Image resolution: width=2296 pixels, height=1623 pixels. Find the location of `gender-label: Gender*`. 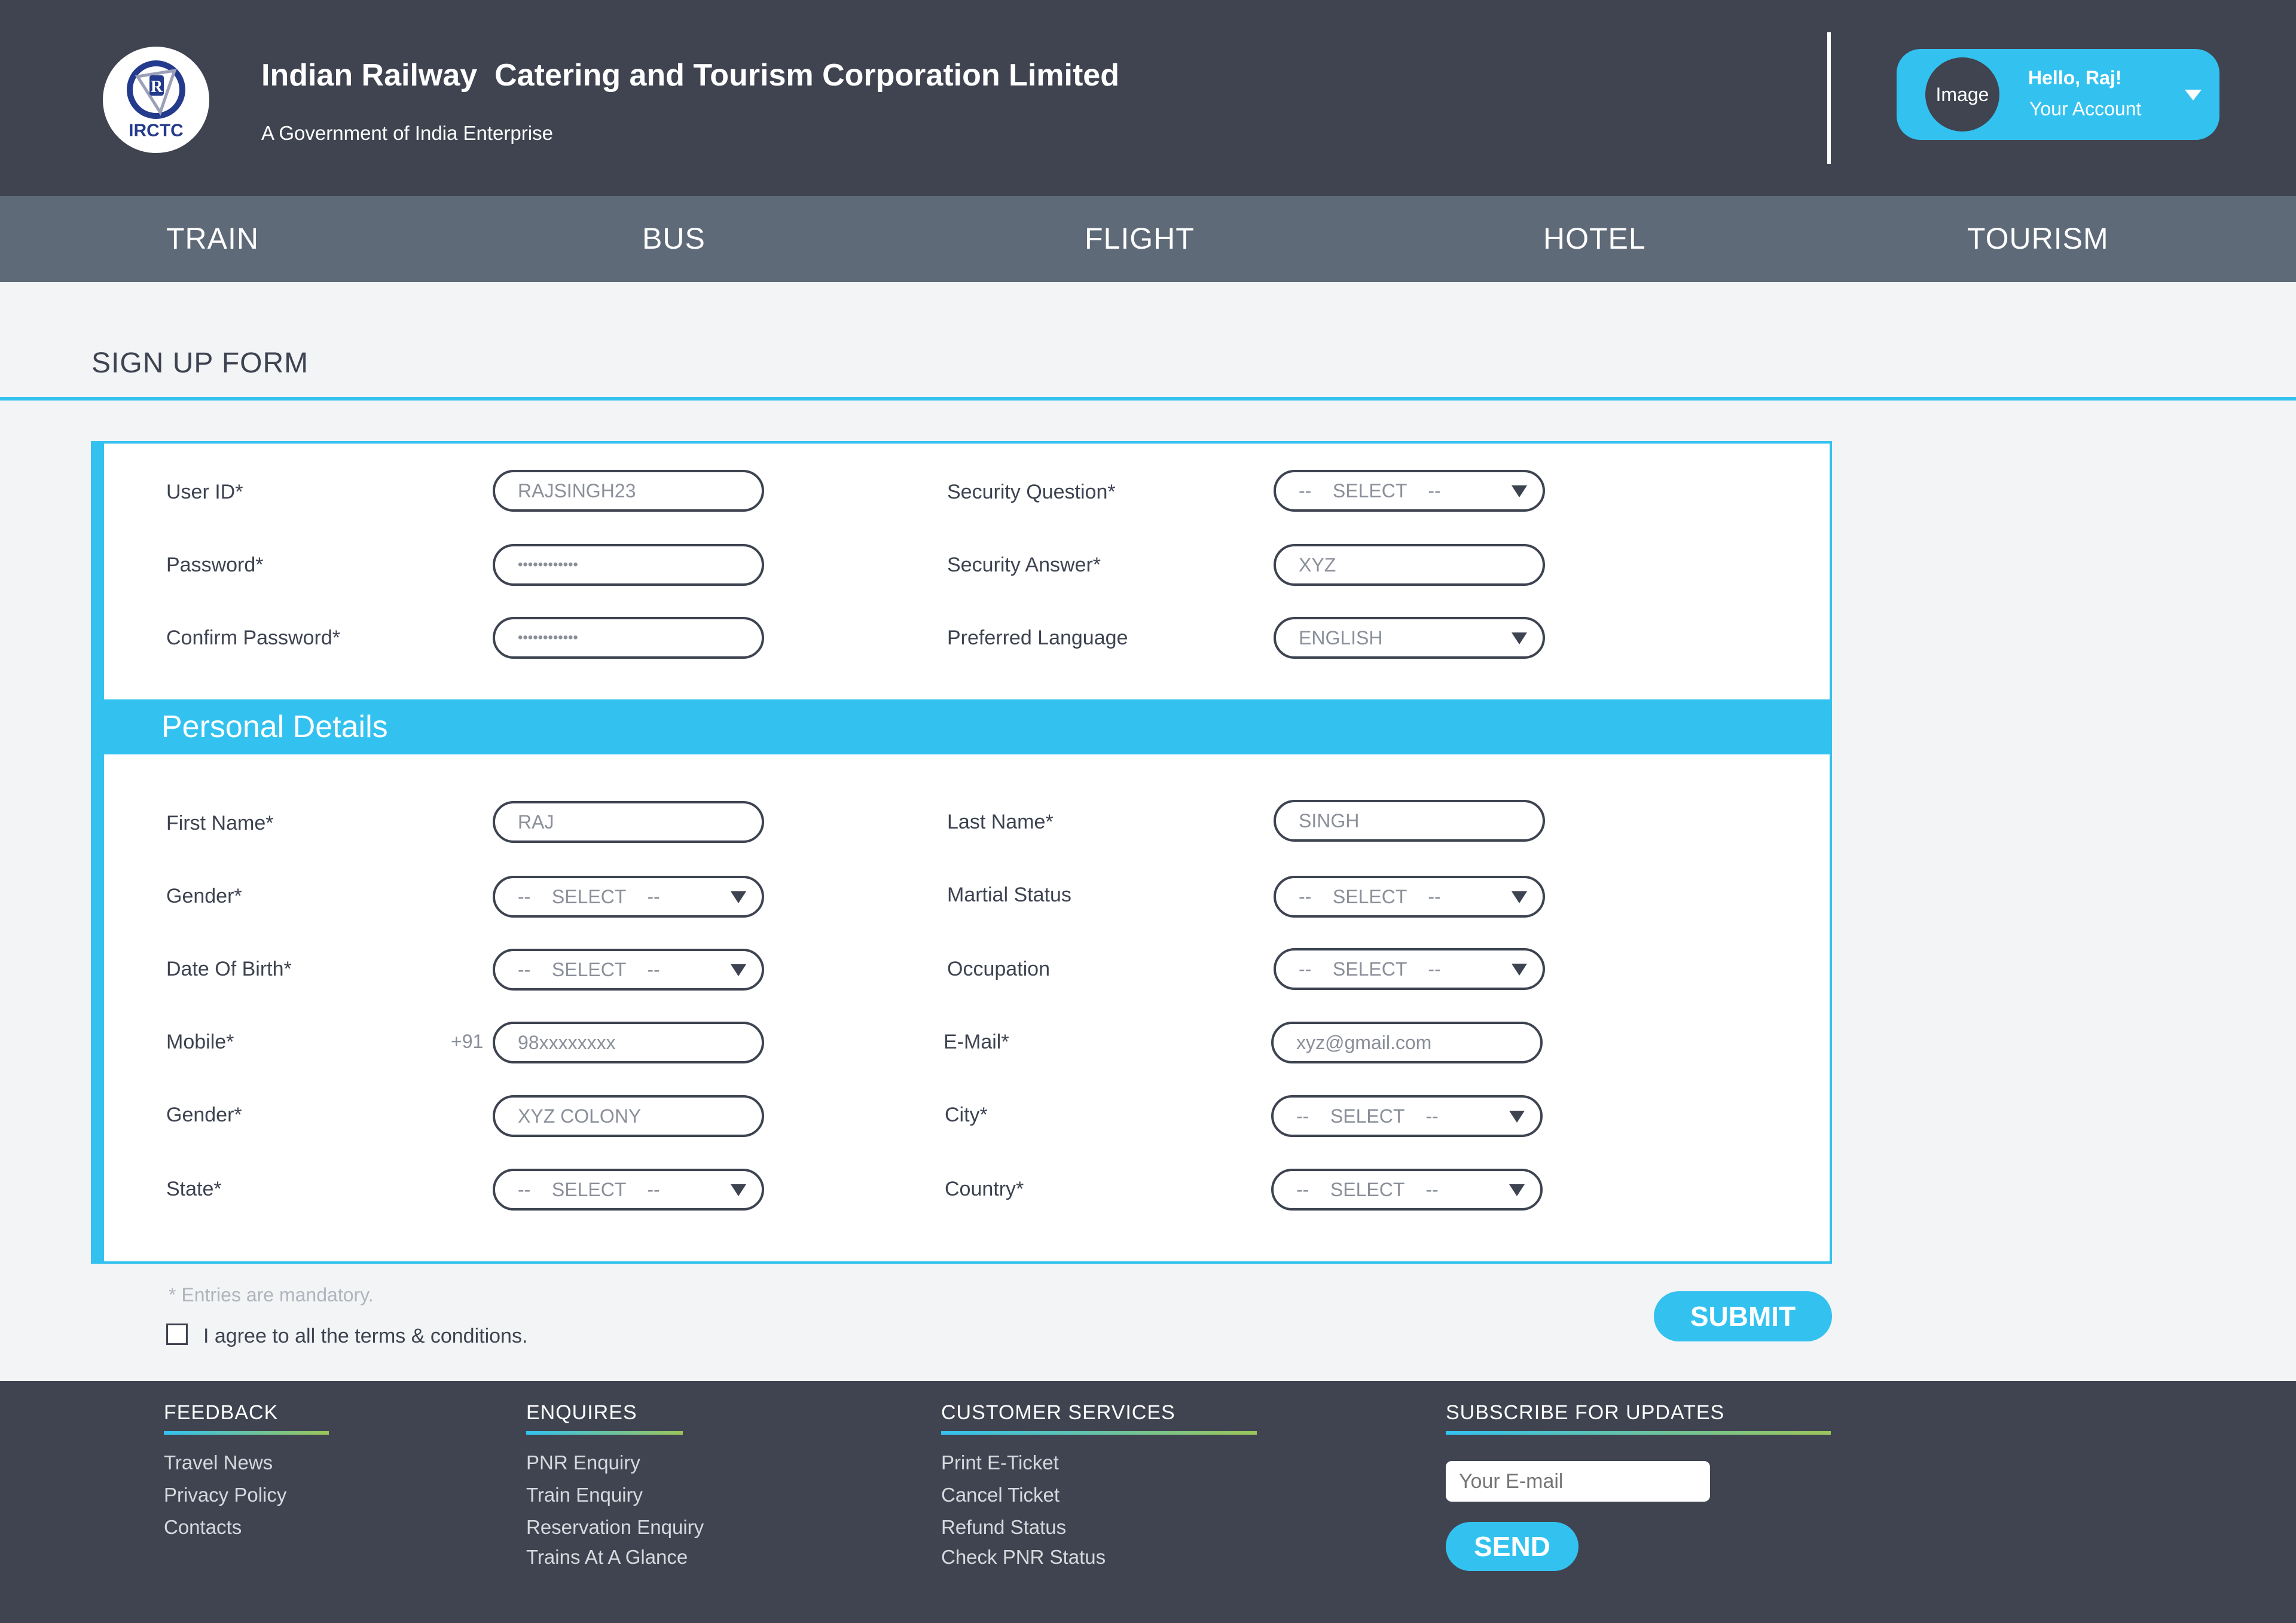

gender-label: Gender* is located at coordinates (204, 896).